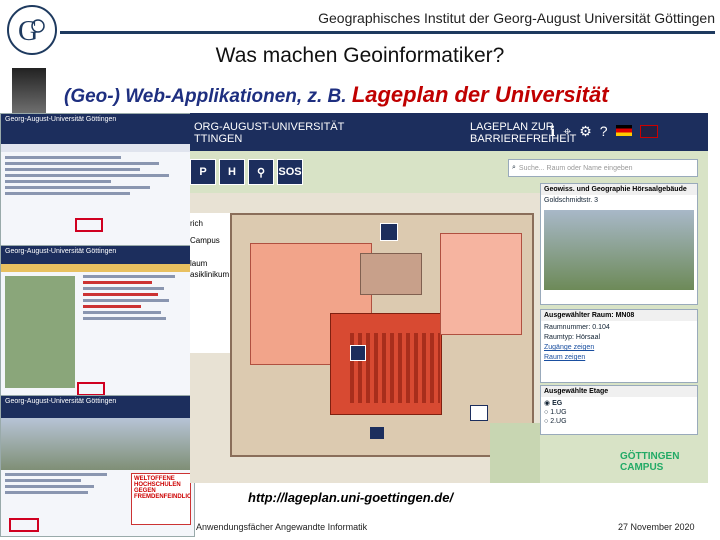  What do you see at coordinates (210, 283) in the screenshot?
I see `left-labels: rich Campus laum asiklinikum` at bounding box center [210, 283].